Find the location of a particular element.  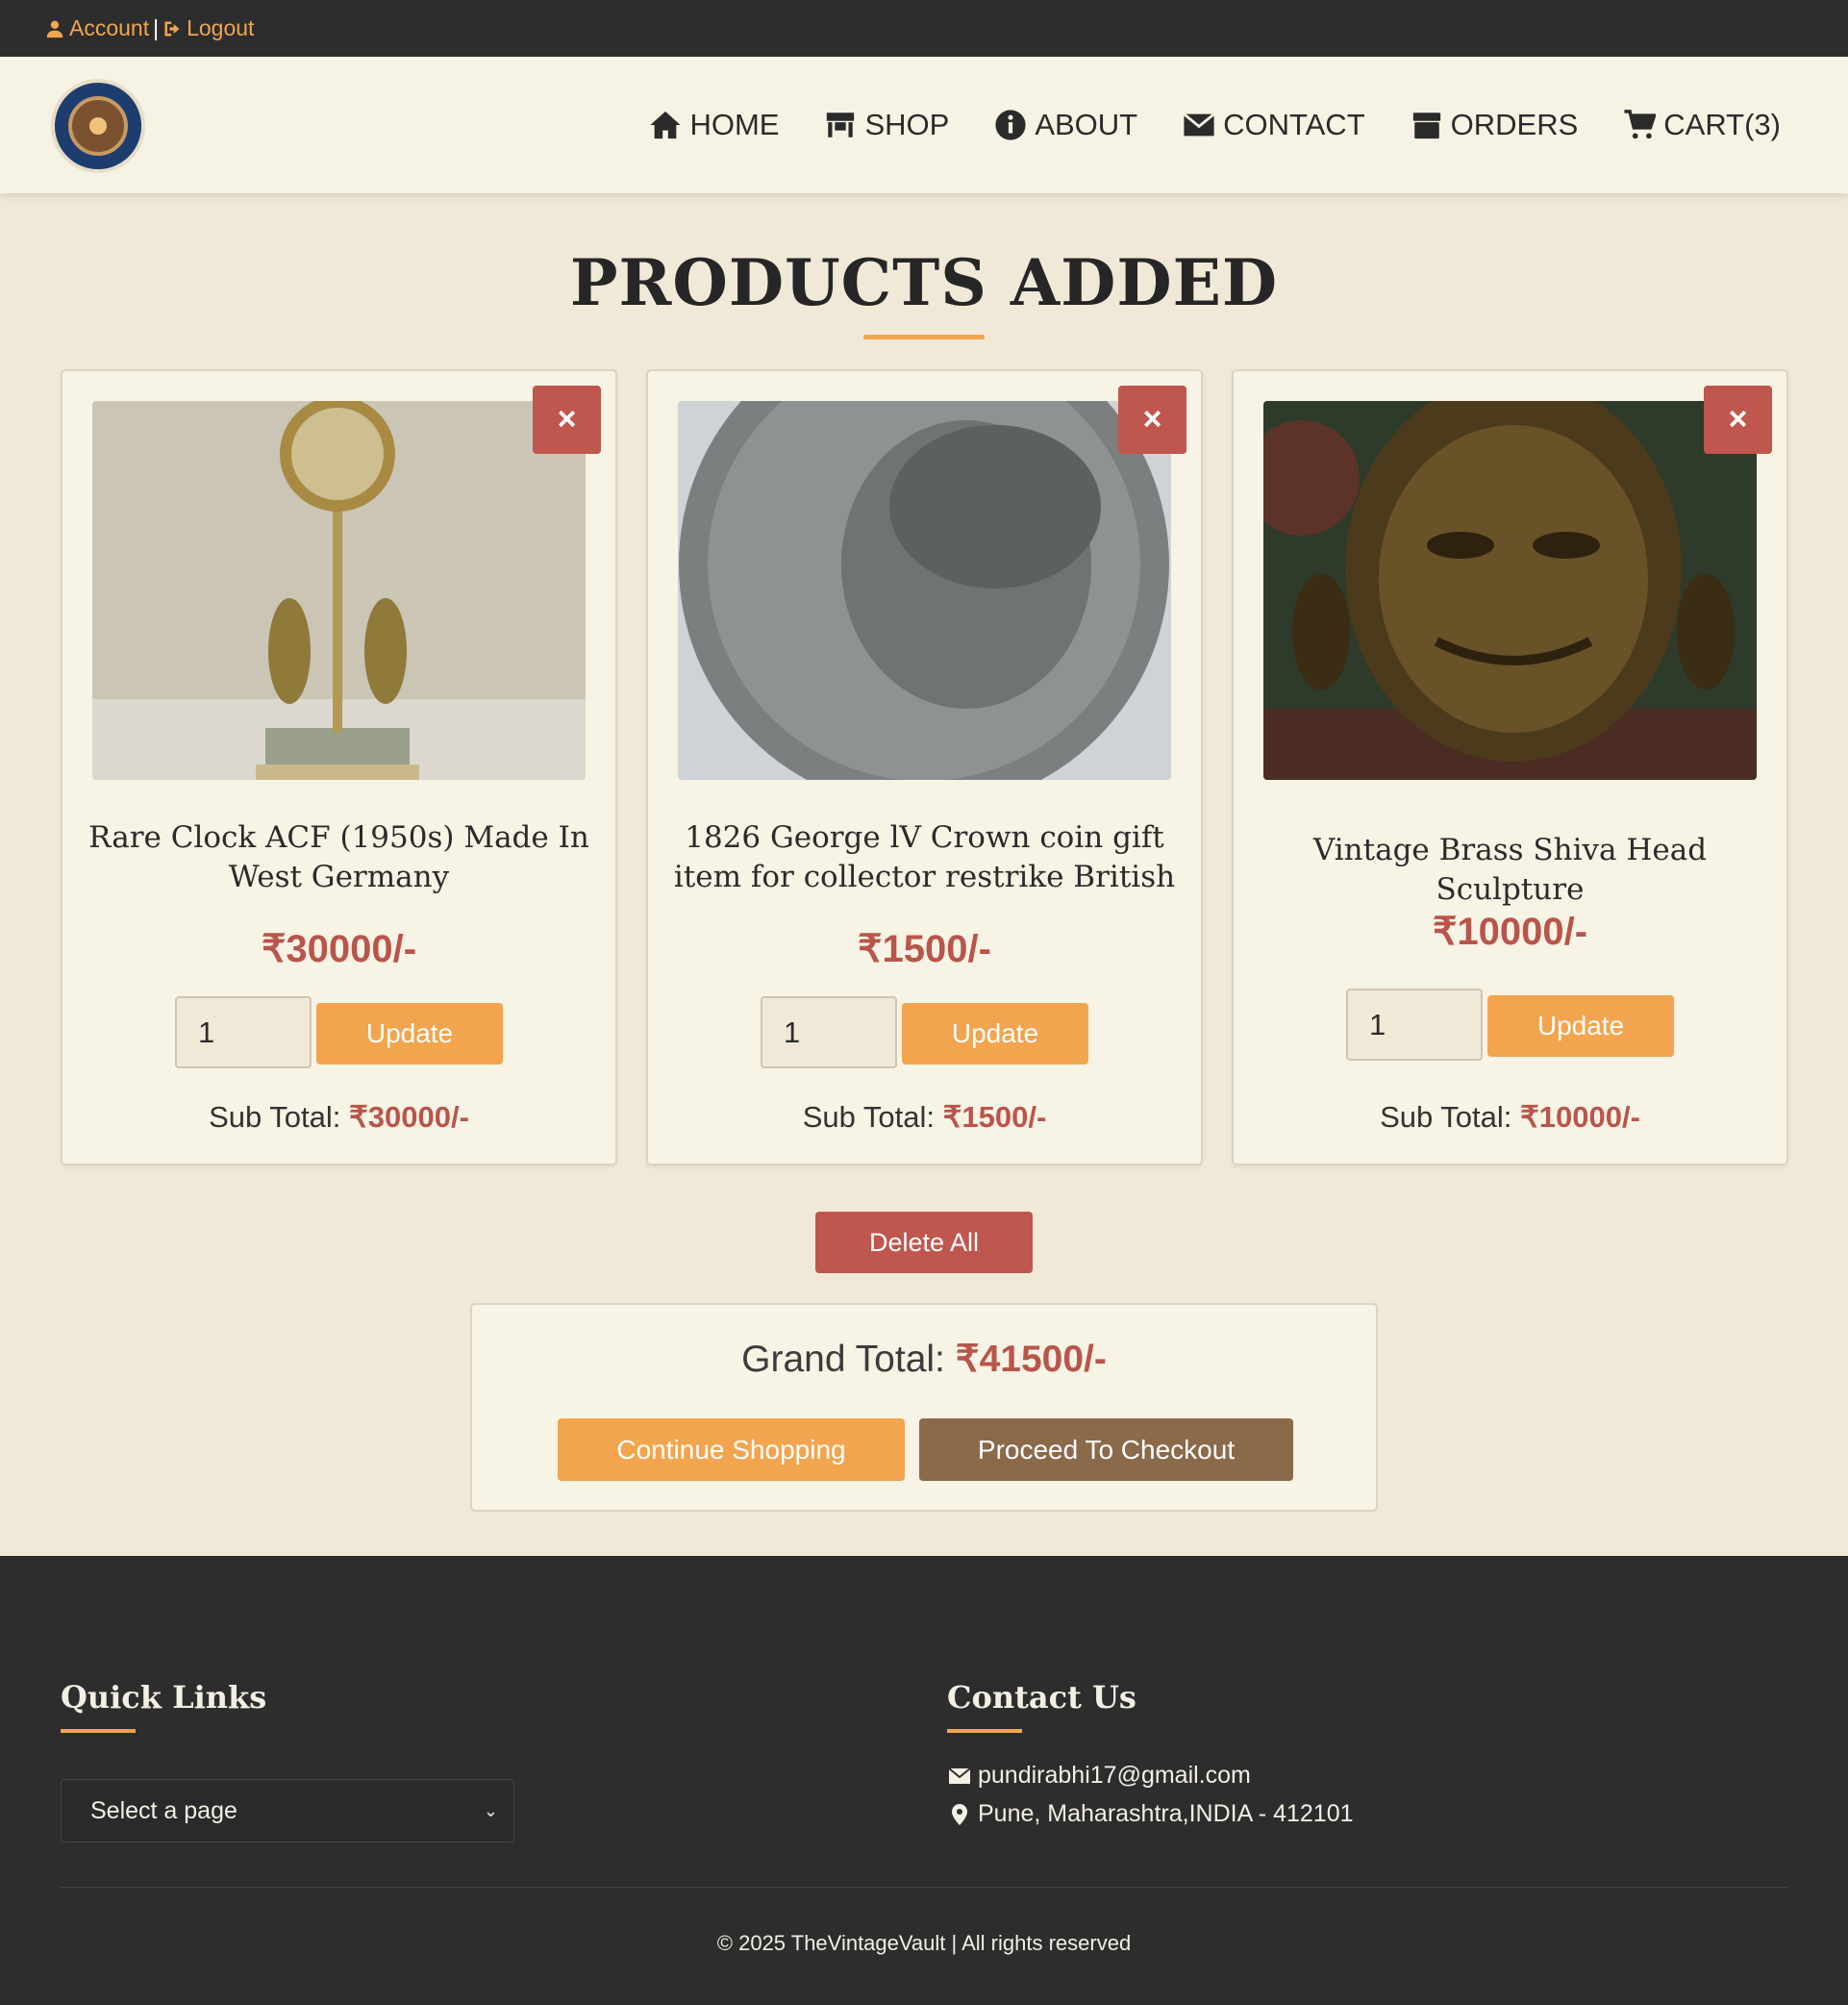

contact-address: Pune, Maharashtra,INDIA - 412101 is located at coordinates (1150, 1814).